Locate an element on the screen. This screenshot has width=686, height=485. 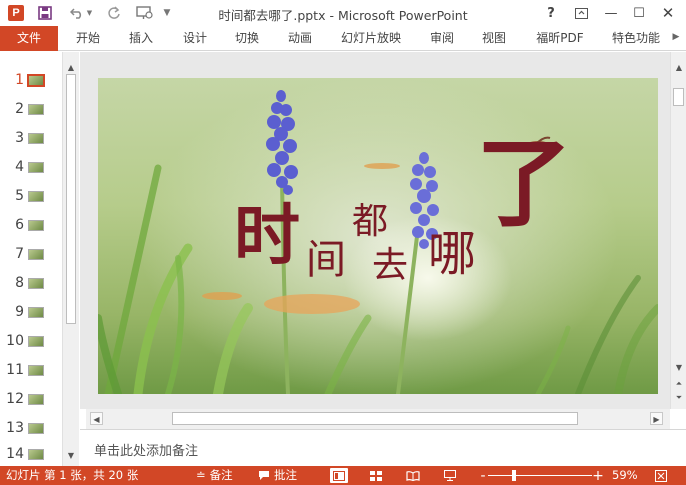
slide-horizontal-scrollbar: ◀ ▶ is located at coordinates (378, 419).